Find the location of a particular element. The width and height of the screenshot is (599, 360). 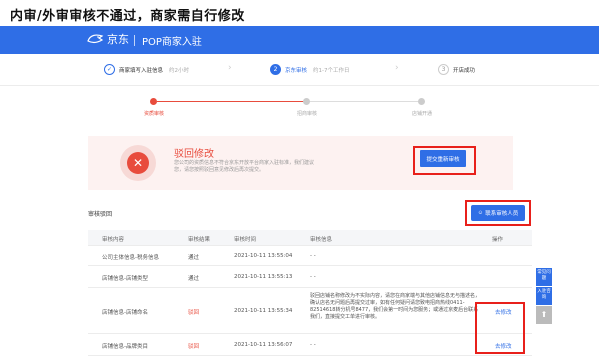

column-header: 审核信息 is located at coordinates (321, 240).